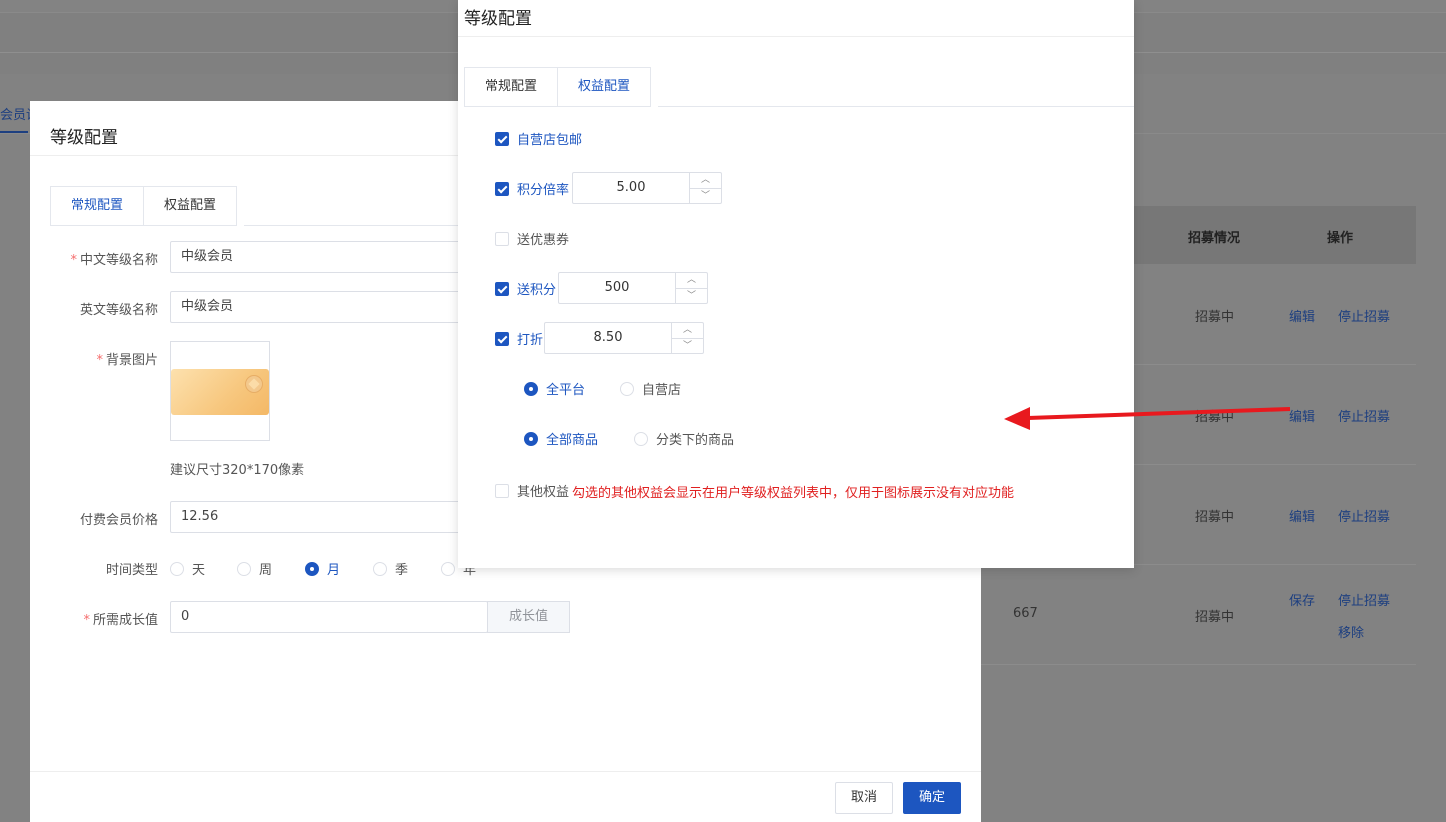 This screenshot has width=1446, height=822. I want to click on annotation-arrow-icon, so click(1147, 418).